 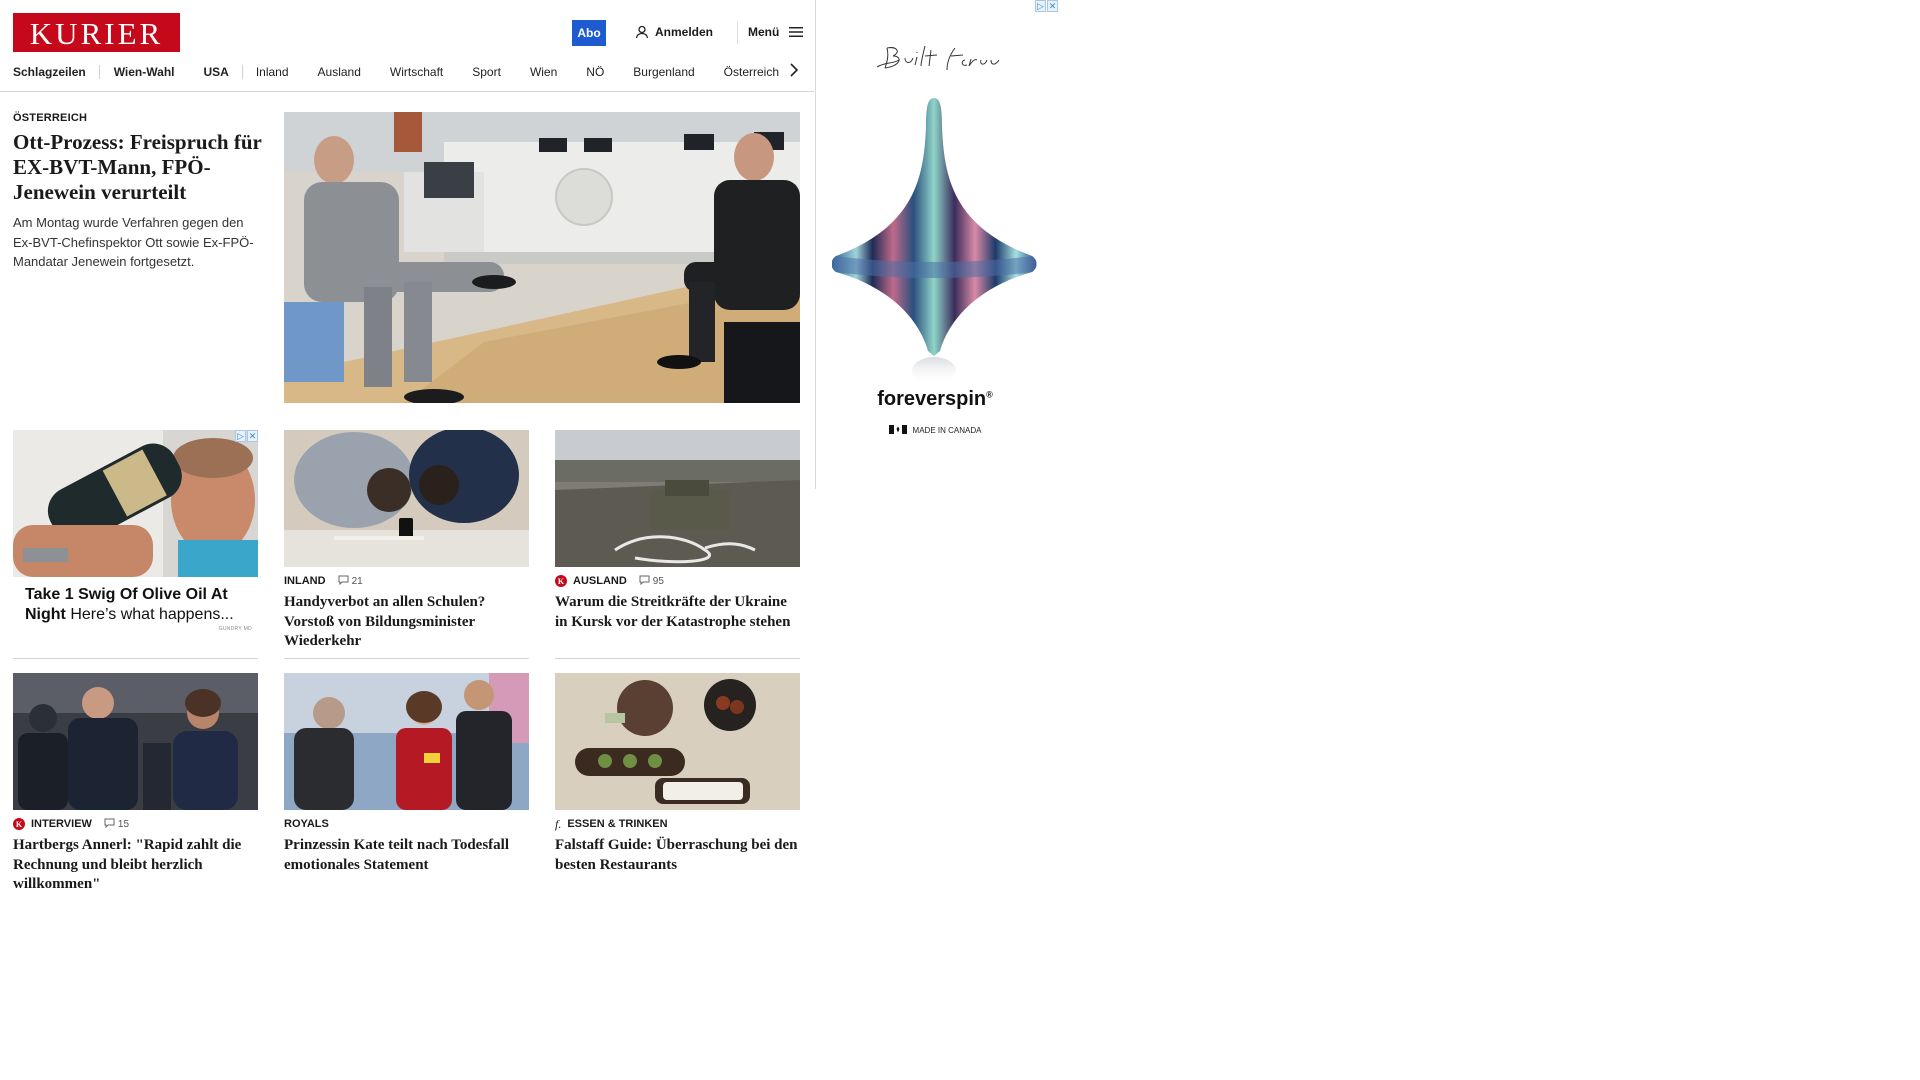 What do you see at coordinates (215, 72) in the screenshot?
I see `nav-item-usa: USA` at bounding box center [215, 72].